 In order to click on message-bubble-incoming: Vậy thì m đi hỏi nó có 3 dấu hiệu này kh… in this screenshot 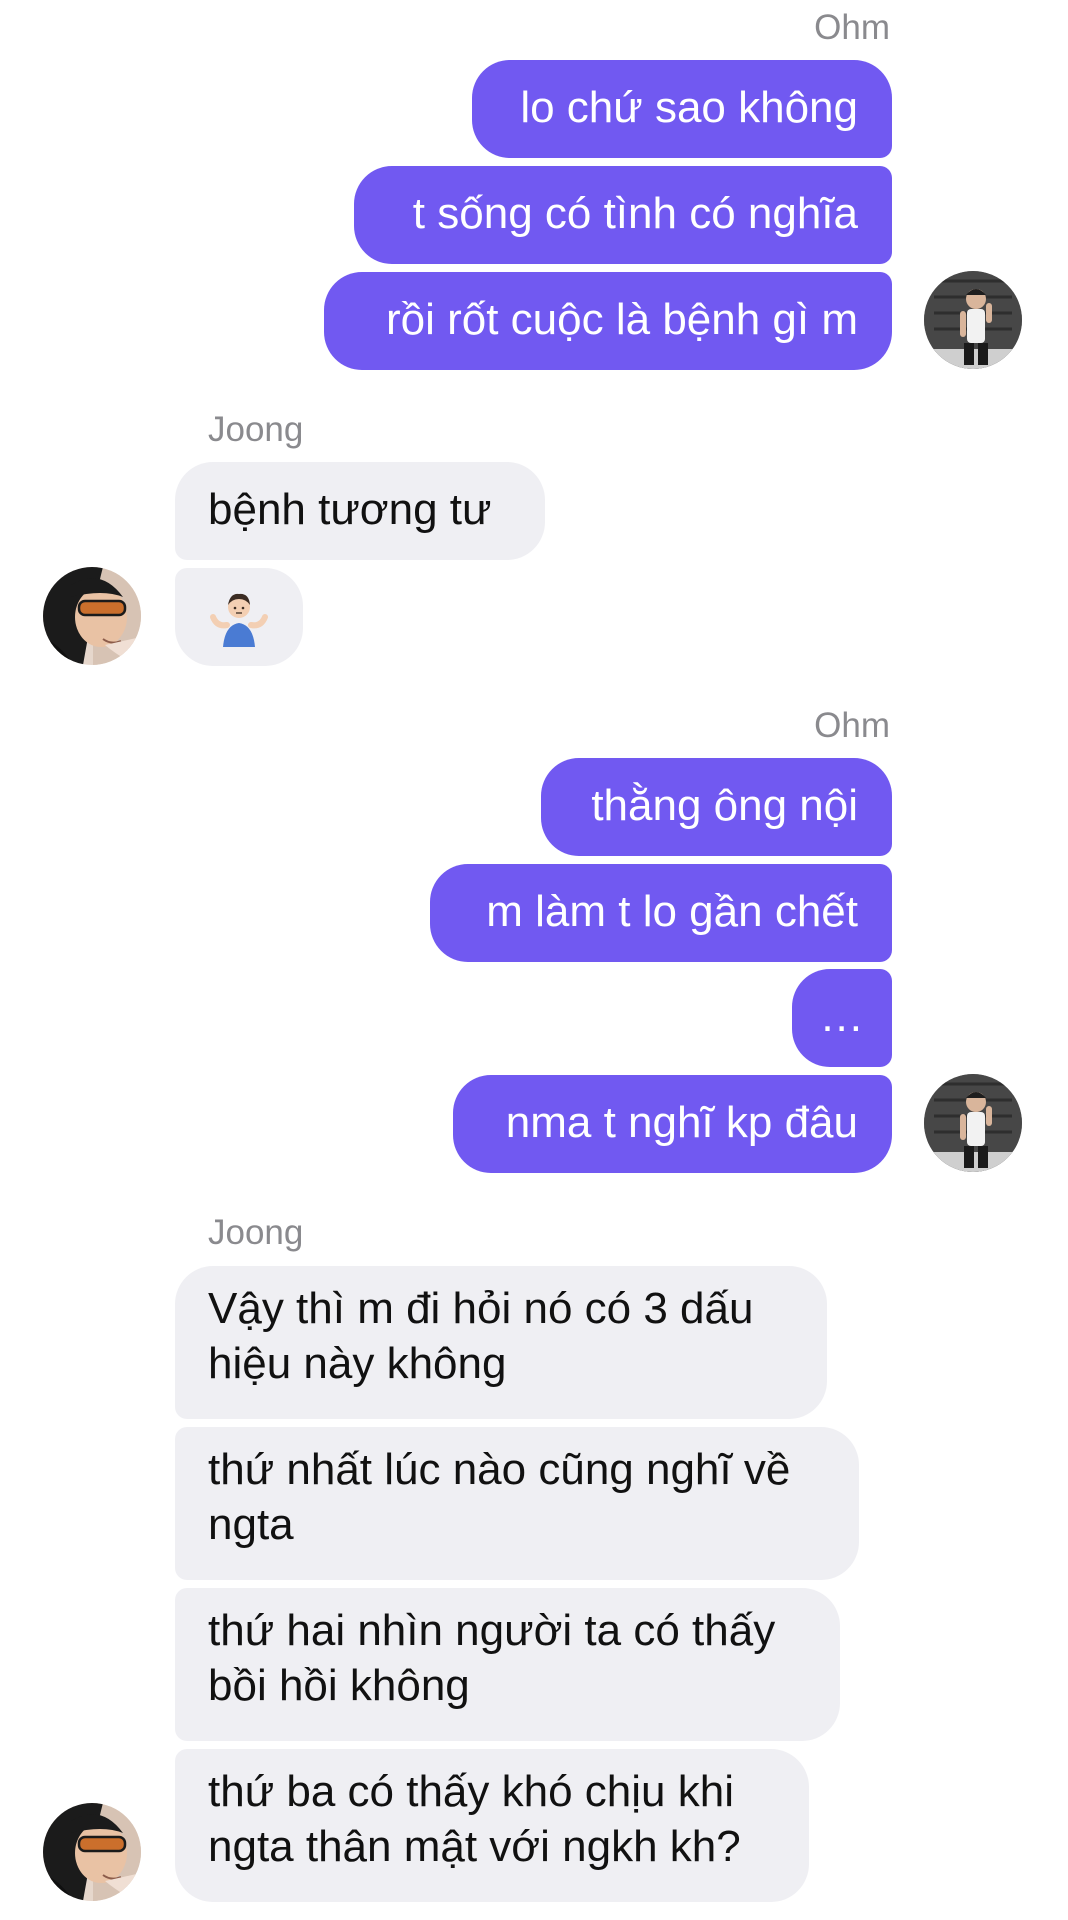, I will do `click(501, 1342)`.